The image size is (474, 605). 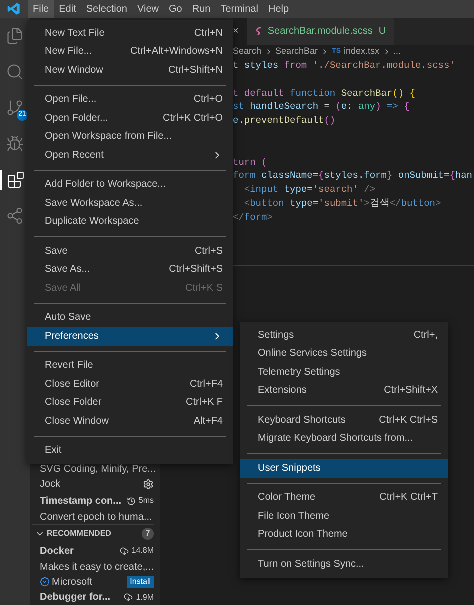 What do you see at coordinates (16, 180) in the screenshot?
I see `extensions-icon` at bounding box center [16, 180].